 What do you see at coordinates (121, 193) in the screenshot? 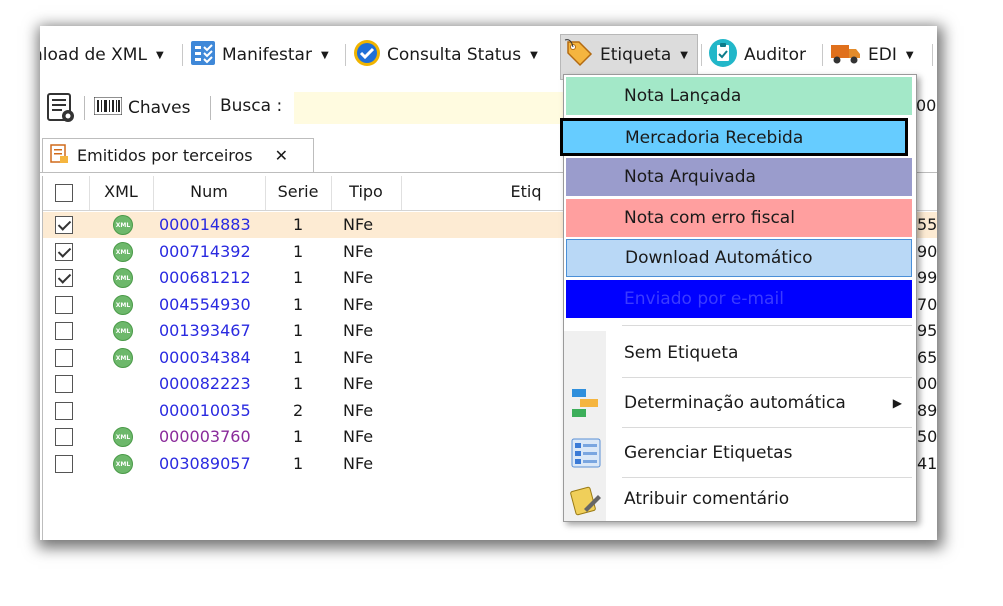
I see `header-xml: XML` at bounding box center [121, 193].